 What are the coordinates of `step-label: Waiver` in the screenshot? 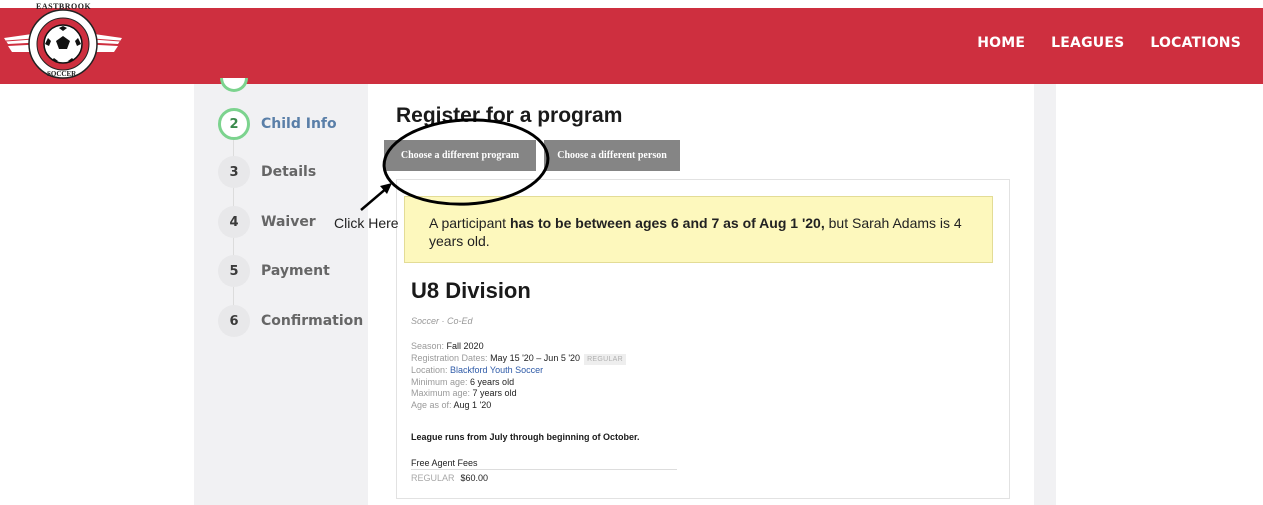 It's located at (288, 222).